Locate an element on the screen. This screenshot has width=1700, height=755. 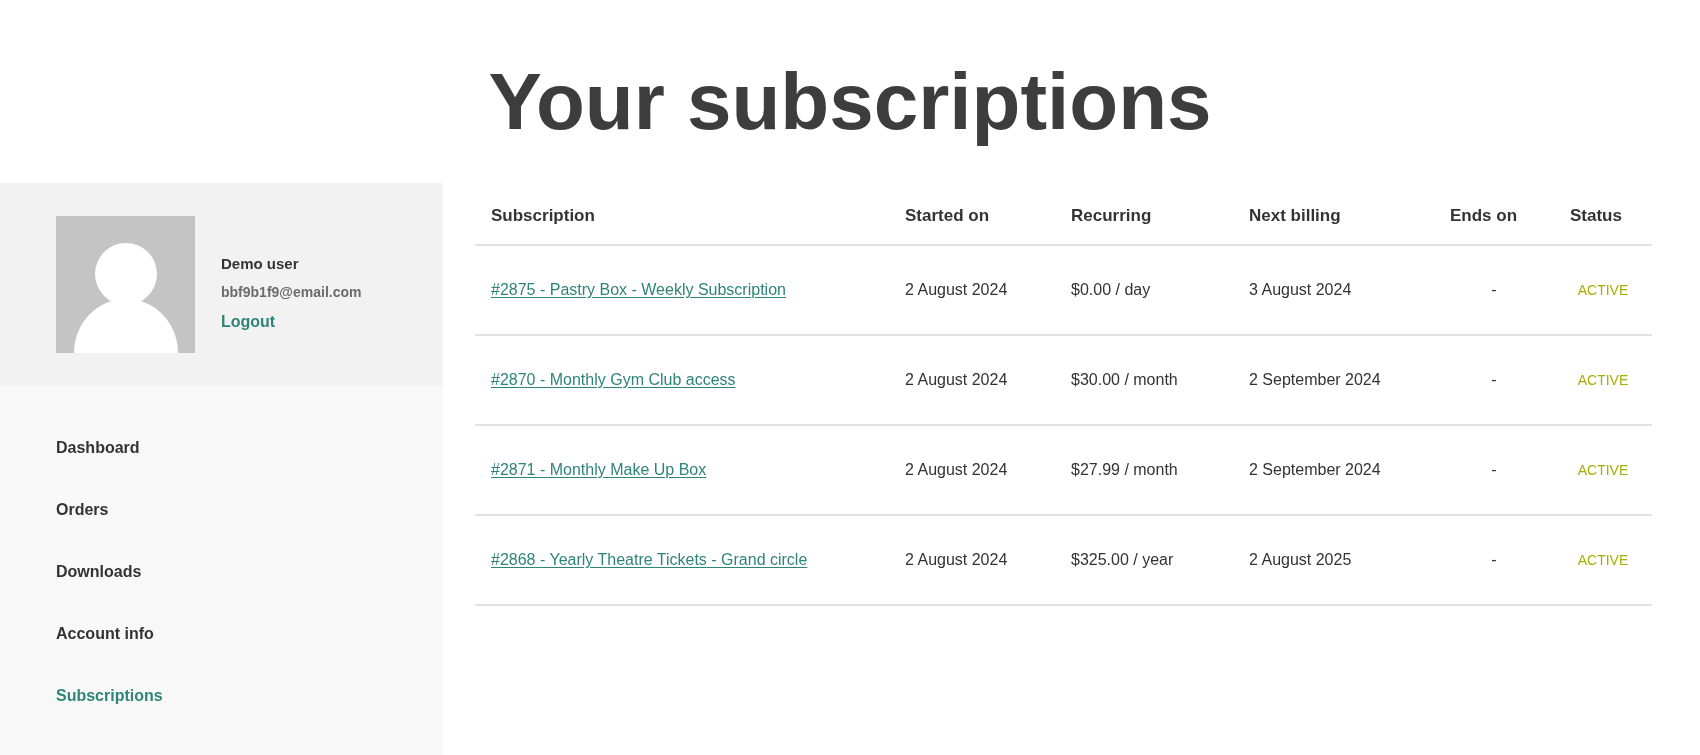
sidebar-item: Orders is located at coordinates (82, 510).